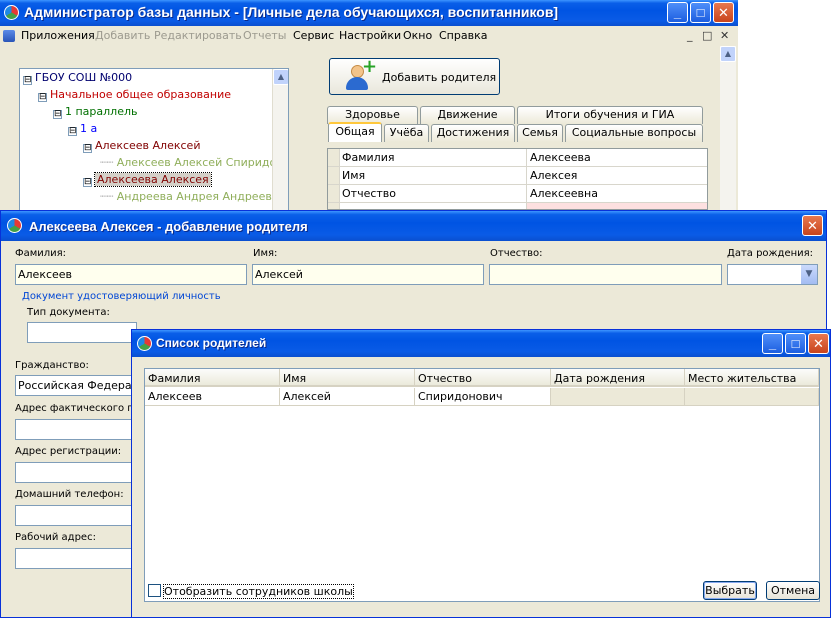 This screenshot has width=832, height=618. Describe the element at coordinates (483, 397) in the screenshot. I see `cell-patronymic: Спиридонович` at that location.